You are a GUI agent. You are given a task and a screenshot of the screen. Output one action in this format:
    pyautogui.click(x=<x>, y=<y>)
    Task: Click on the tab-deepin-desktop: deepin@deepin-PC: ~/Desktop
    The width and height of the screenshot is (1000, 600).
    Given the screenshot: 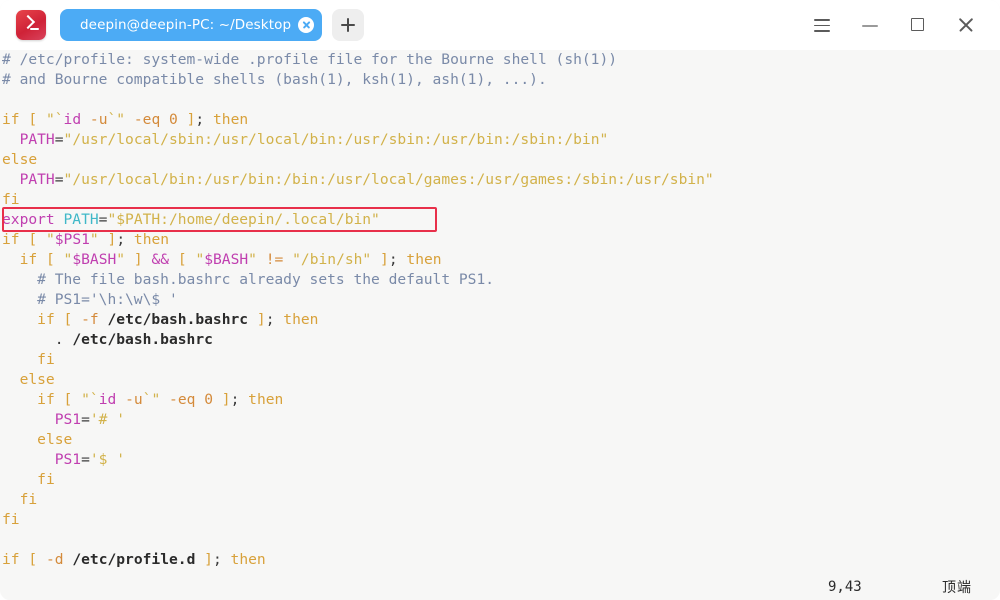 What is the action you would take?
    pyautogui.click(x=191, y=25)
    